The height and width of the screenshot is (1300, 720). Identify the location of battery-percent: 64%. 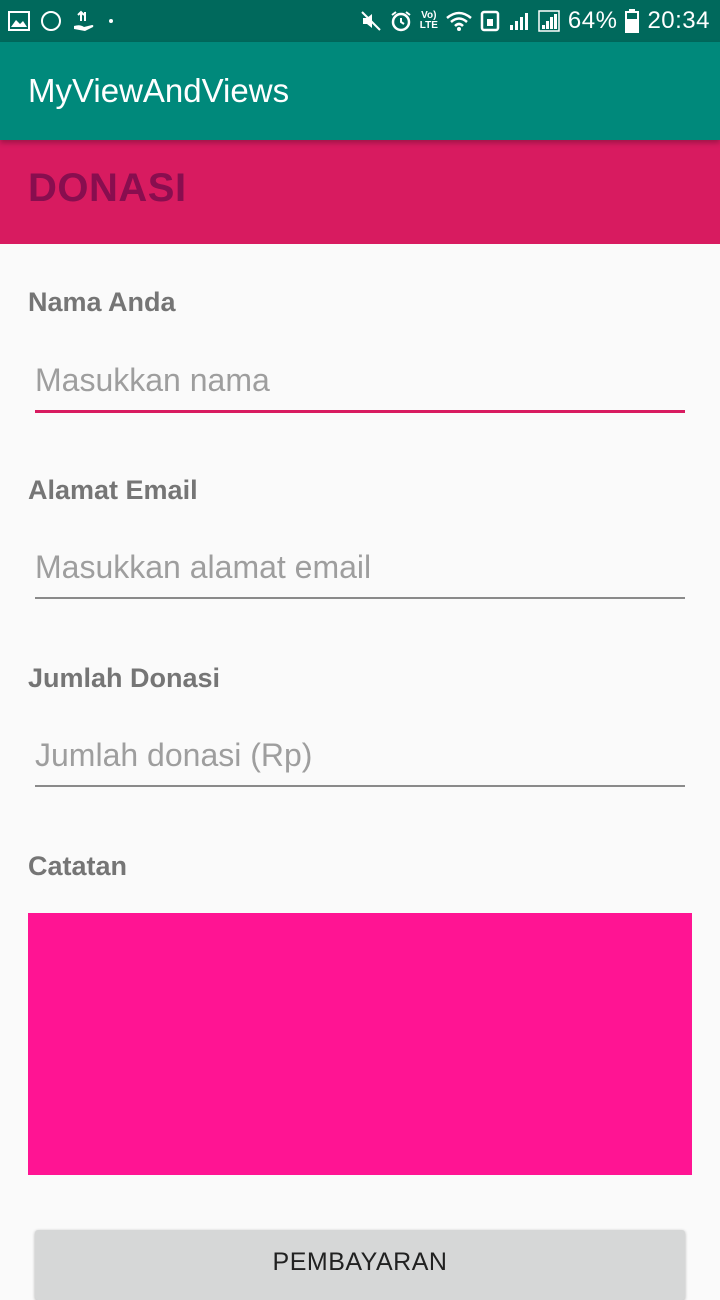
(592, 20).